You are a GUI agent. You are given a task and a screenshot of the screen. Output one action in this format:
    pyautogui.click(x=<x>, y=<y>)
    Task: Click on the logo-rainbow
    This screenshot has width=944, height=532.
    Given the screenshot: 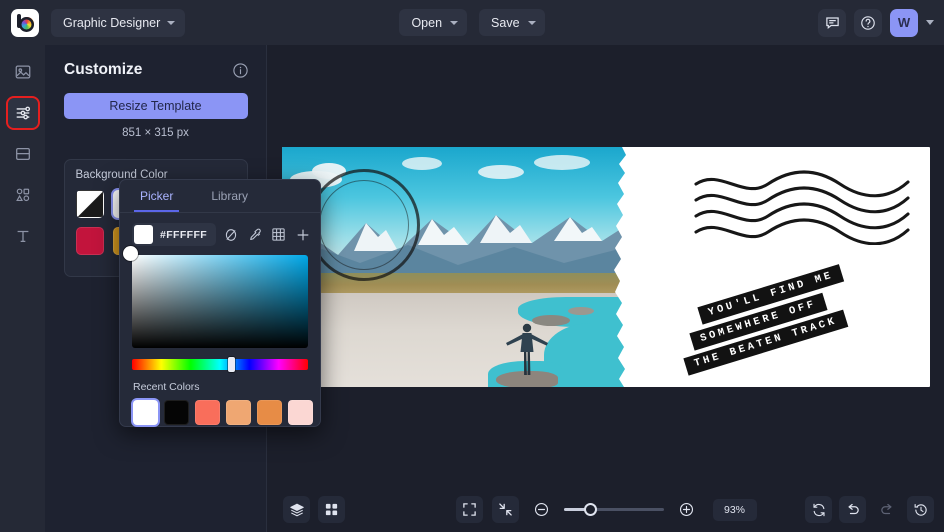 What is the action you would take?
    pyautogui.click(x=27, y=23)
    